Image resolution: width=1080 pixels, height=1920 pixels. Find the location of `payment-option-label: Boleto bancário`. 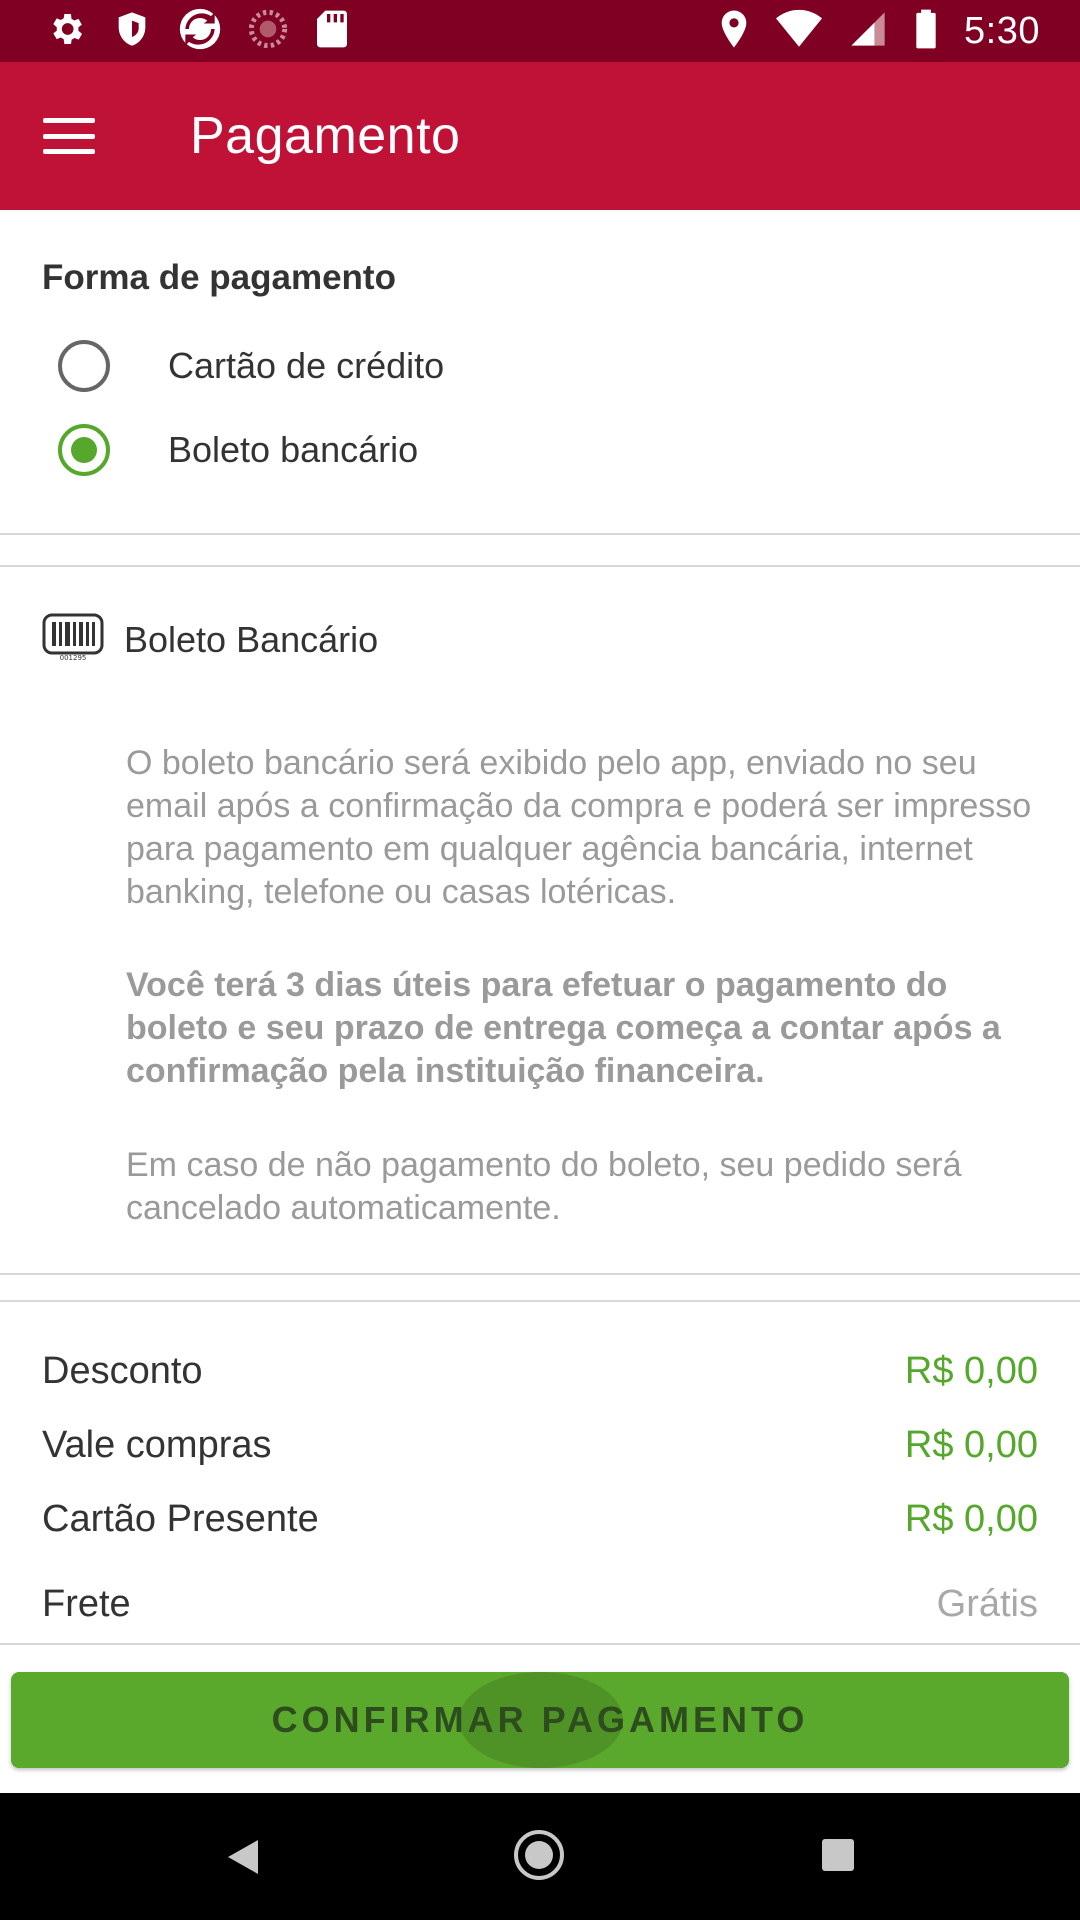

payment-option-label: Boleto bancário is located at coordinates (293, 449).